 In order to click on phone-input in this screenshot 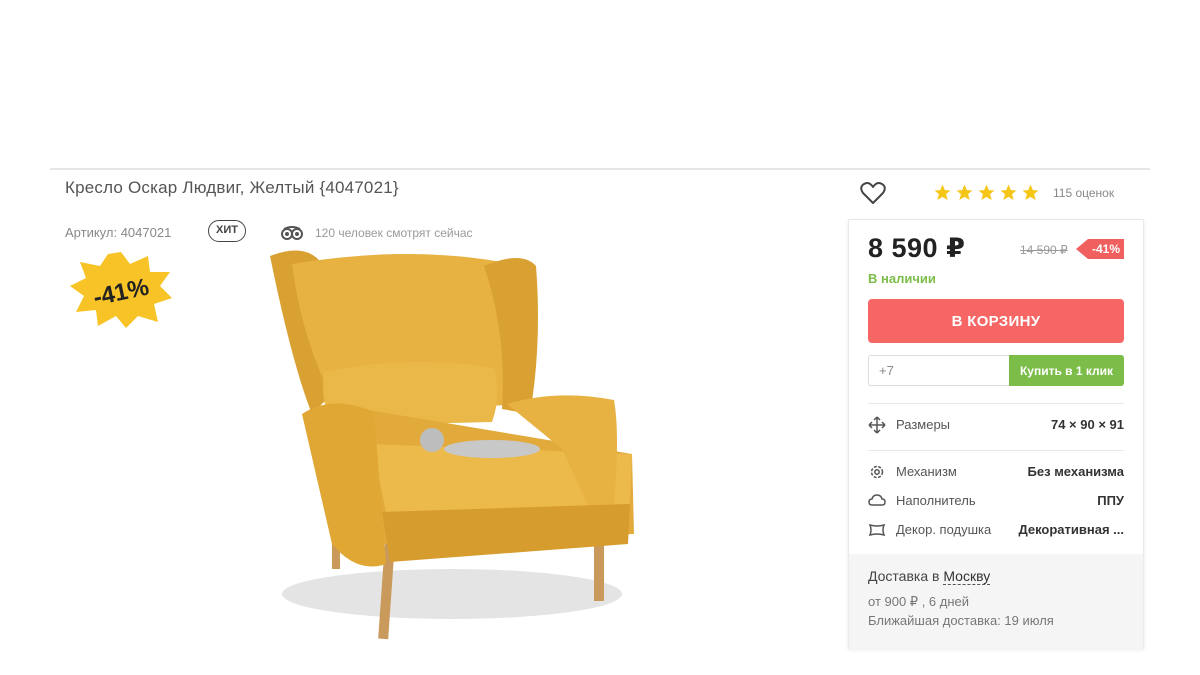, I will do `click(938, 370)`.